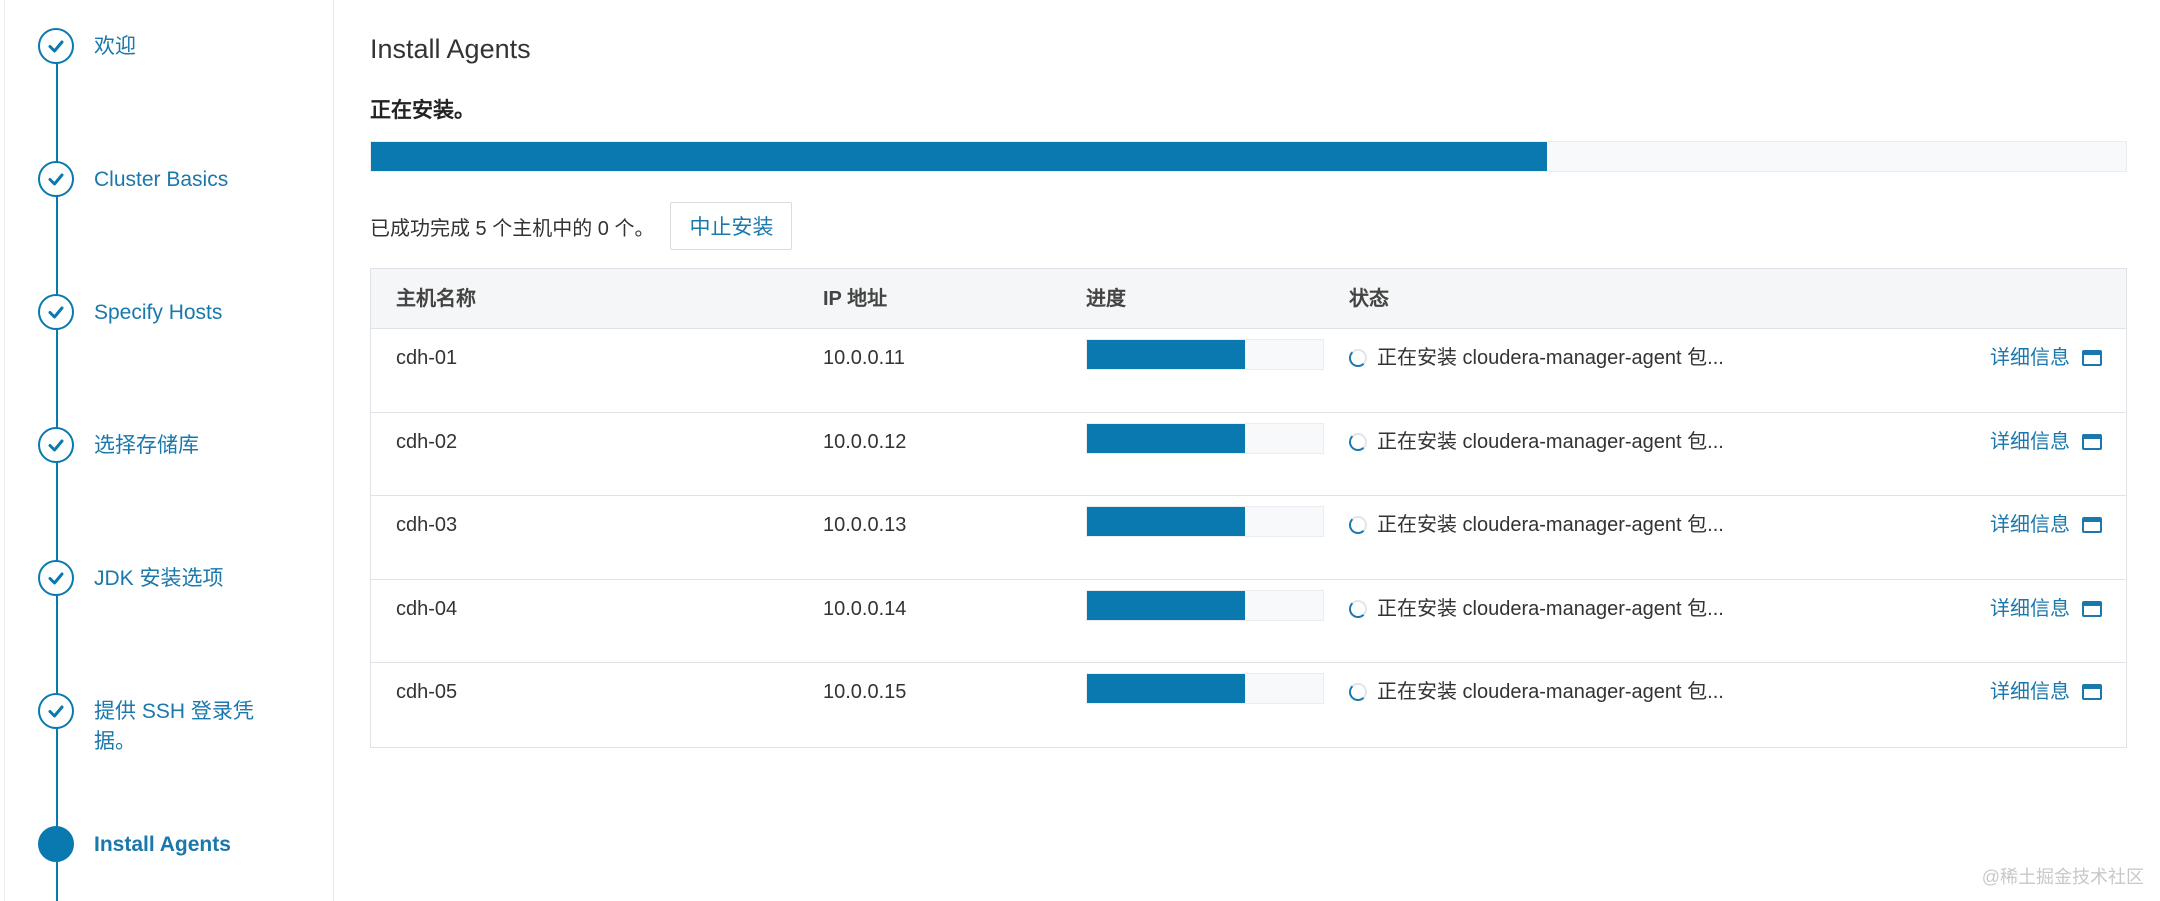  What do you see at coordinates (959, 156) in the screenshot?
I see `overall-progress-fill` at bounding box center [959, 156].